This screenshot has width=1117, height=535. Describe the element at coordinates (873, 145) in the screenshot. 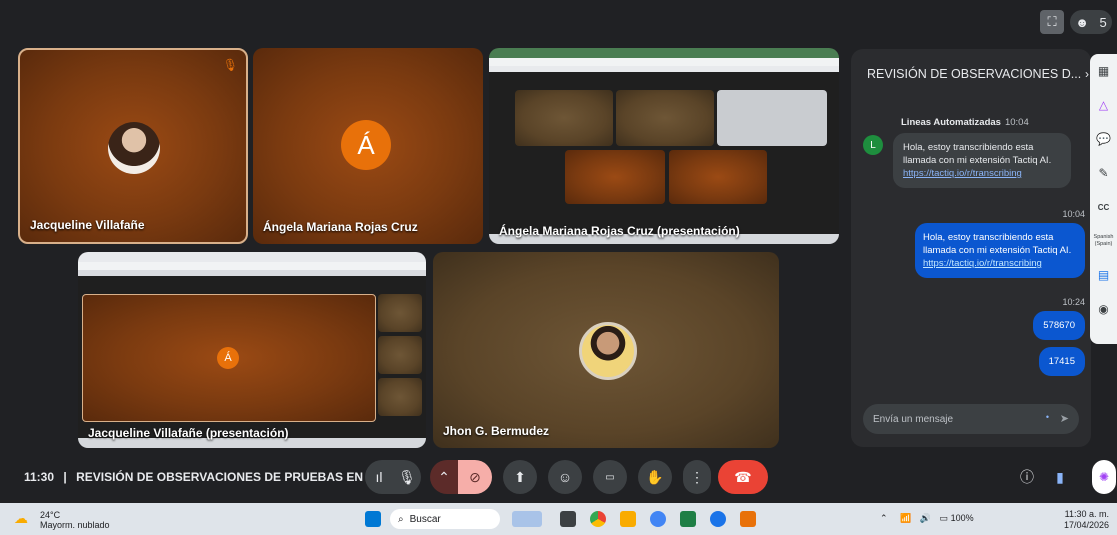

I see `sender-avatar: L` at that location.